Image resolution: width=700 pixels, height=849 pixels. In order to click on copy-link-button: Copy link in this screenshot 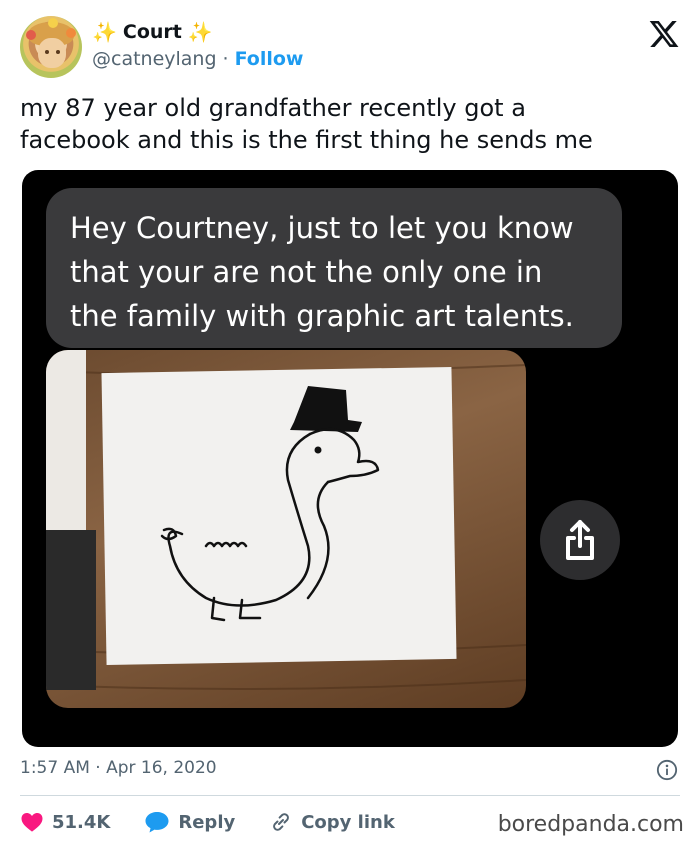, I will do `click(332, 822)`.